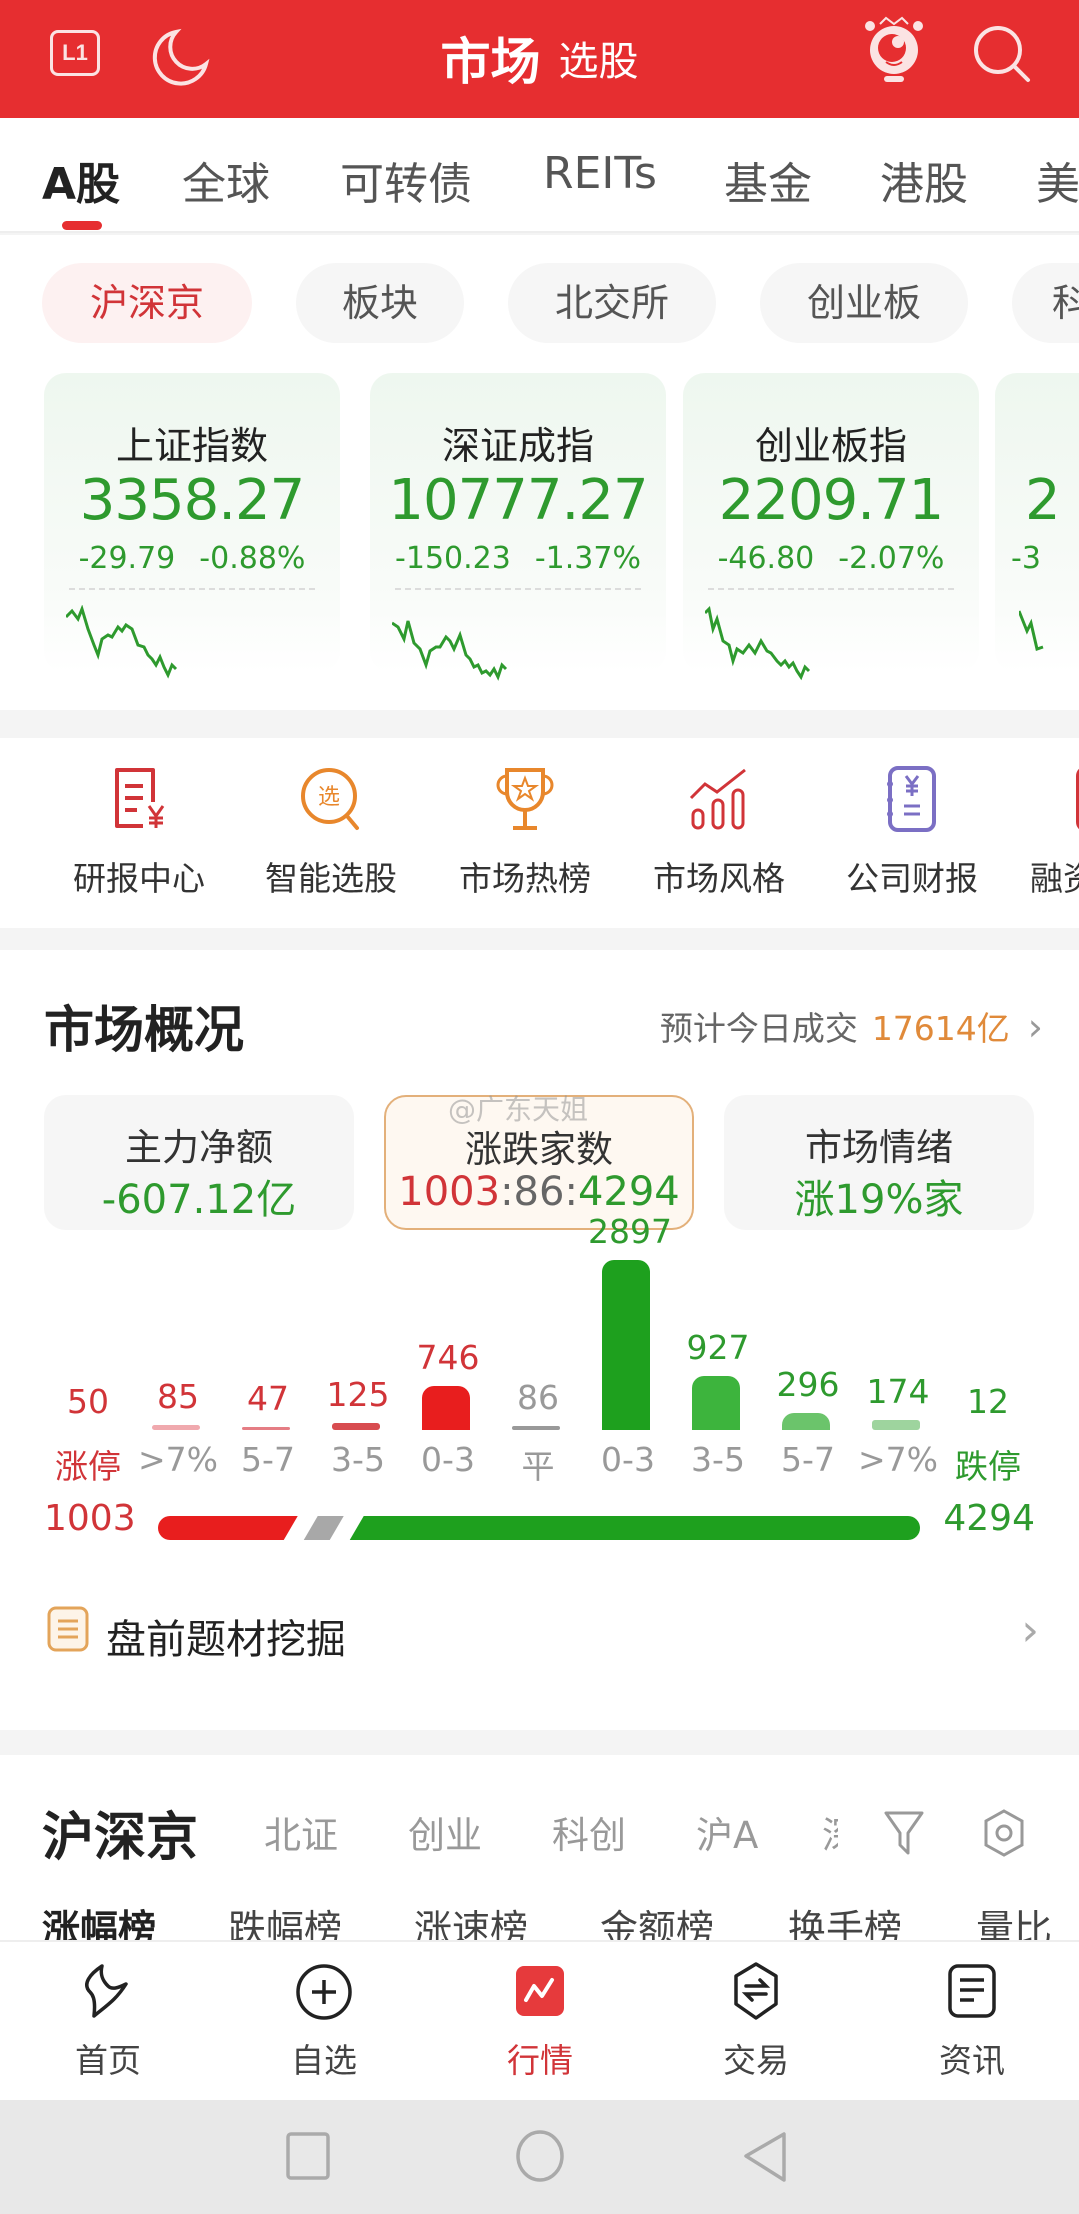 This screenshot has height=2214, width=1079. I want to click on index-card: 创业板指 2209.71 -46.80 -2.07%, so click(831, 527).